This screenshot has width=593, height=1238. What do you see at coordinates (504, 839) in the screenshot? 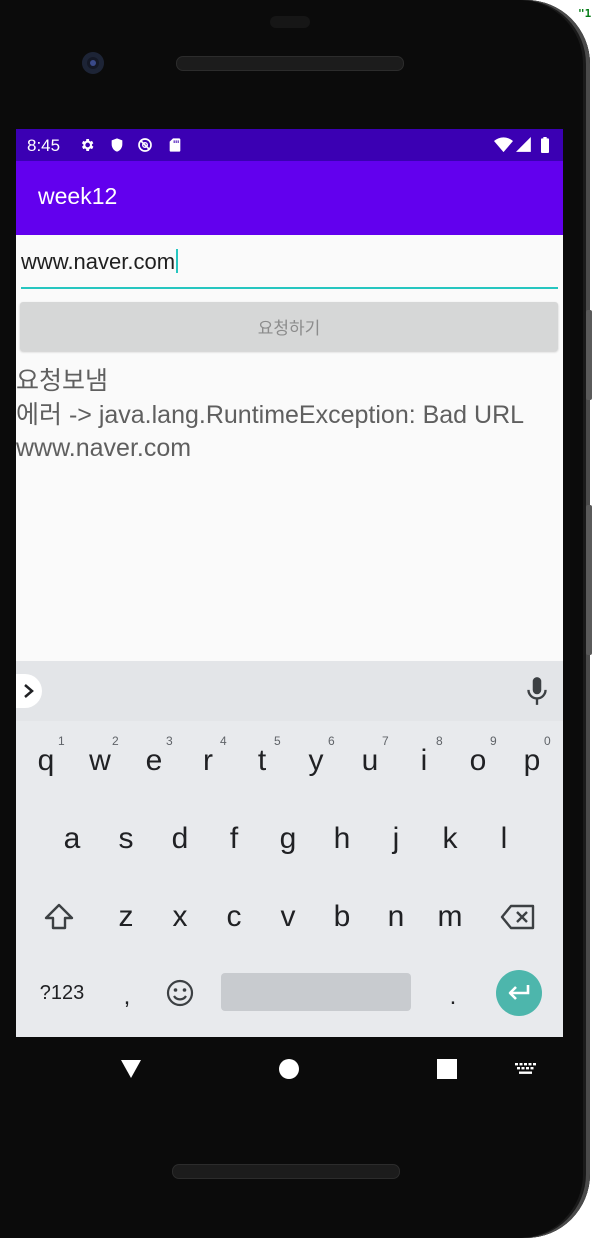
I see `key-l: l` at bounding box center [504, 839].